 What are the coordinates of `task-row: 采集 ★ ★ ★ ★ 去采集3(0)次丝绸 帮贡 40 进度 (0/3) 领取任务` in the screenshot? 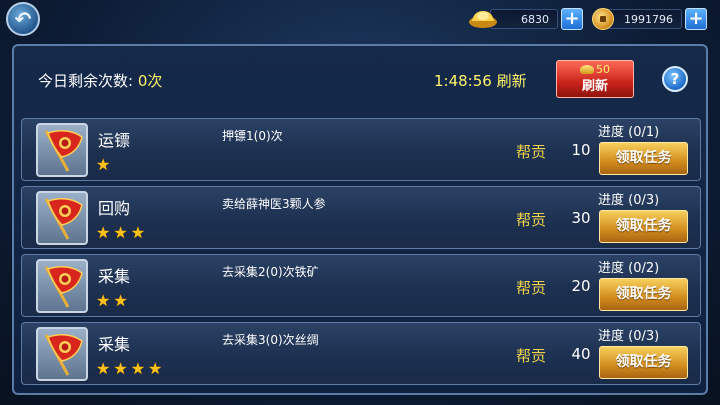 It's located at (361, 353).